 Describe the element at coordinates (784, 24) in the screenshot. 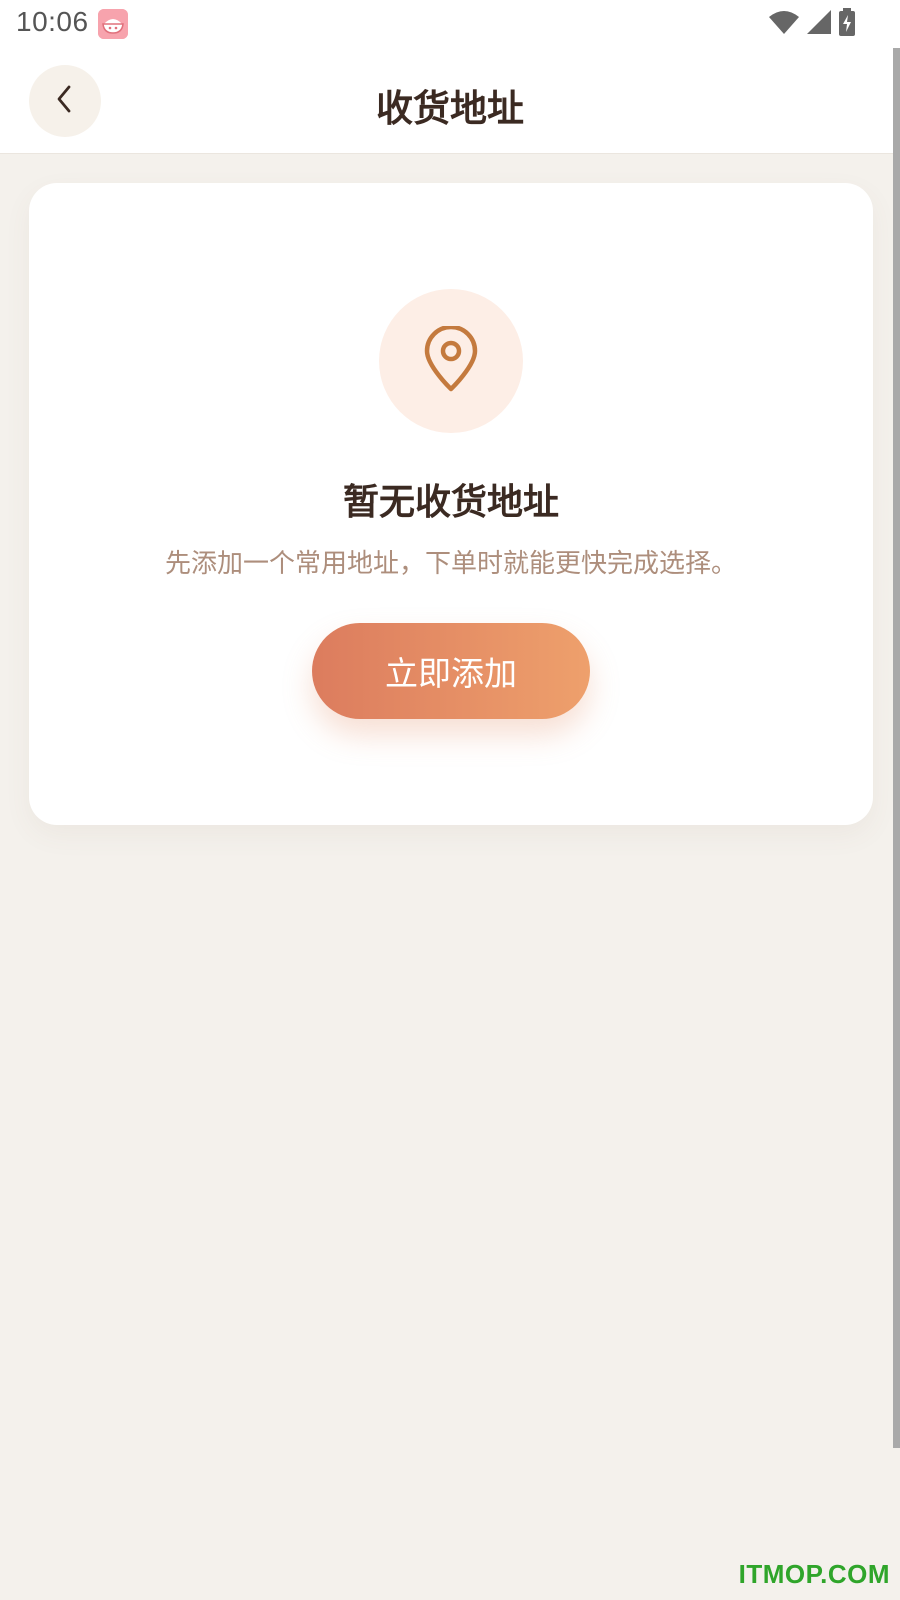

I see `wifi-icon` at that location.